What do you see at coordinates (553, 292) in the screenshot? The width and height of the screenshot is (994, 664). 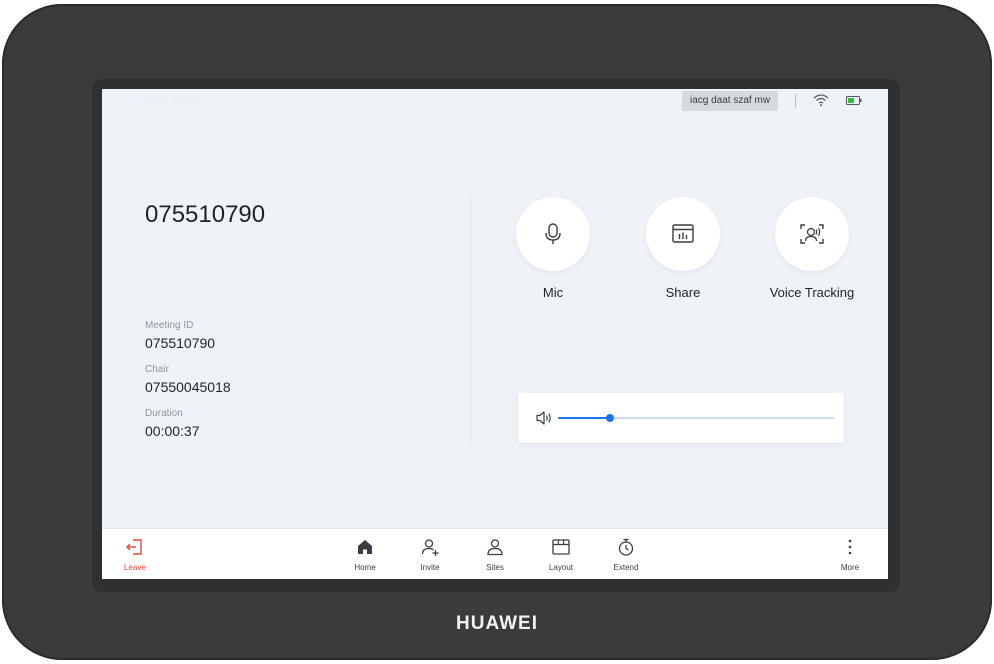 I see `mic-label: Mic` at bounding box center [553, 292].